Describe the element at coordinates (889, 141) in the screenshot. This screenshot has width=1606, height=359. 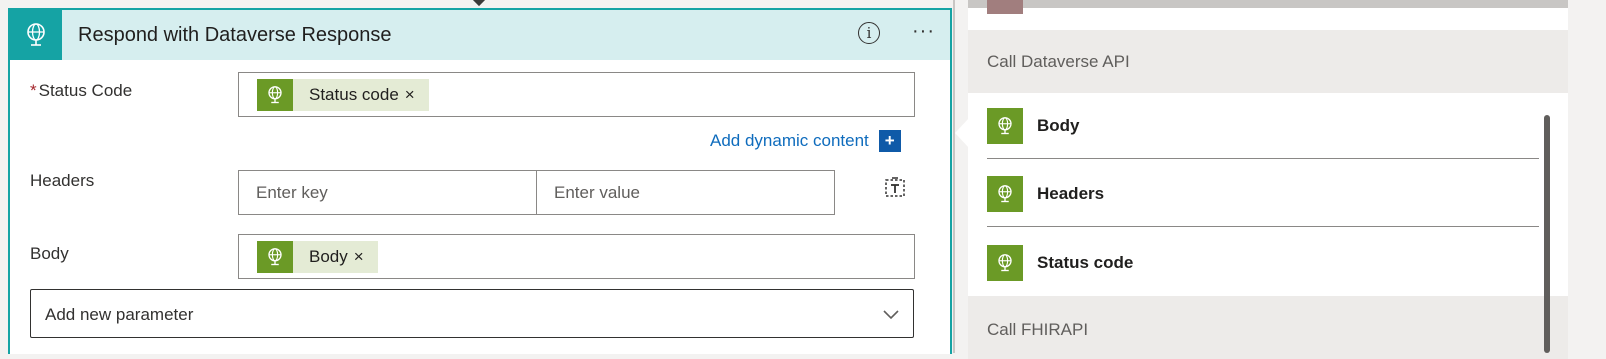
I see `add-icon: +` at that location.